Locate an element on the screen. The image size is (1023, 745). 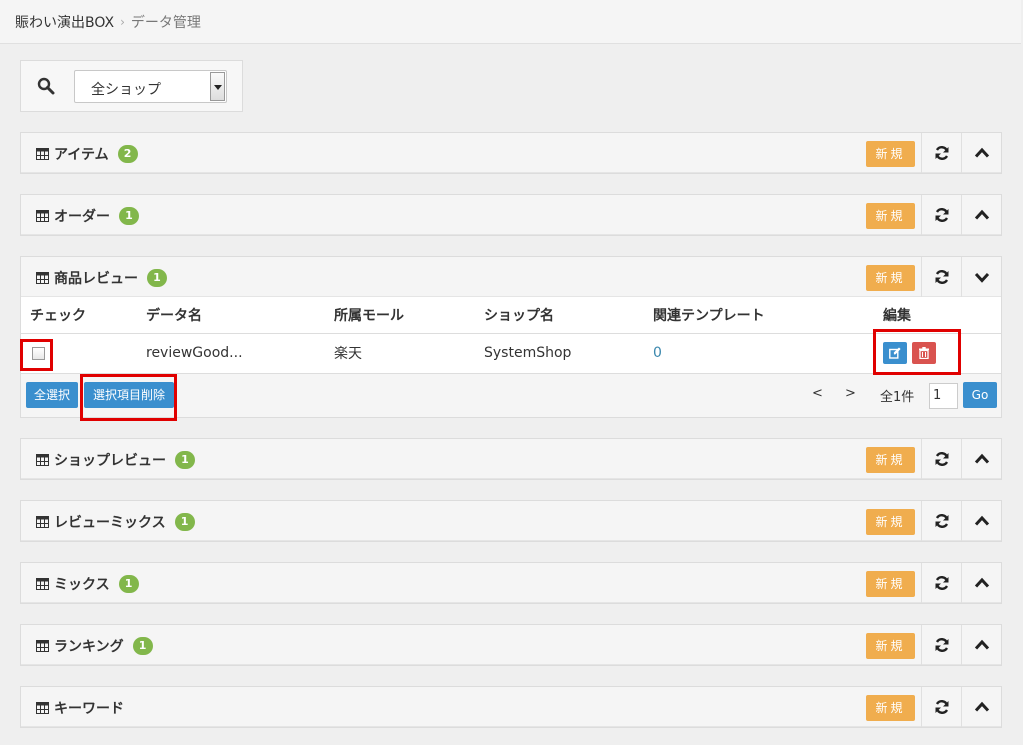
search-icon is located at coordinates (46, 86).